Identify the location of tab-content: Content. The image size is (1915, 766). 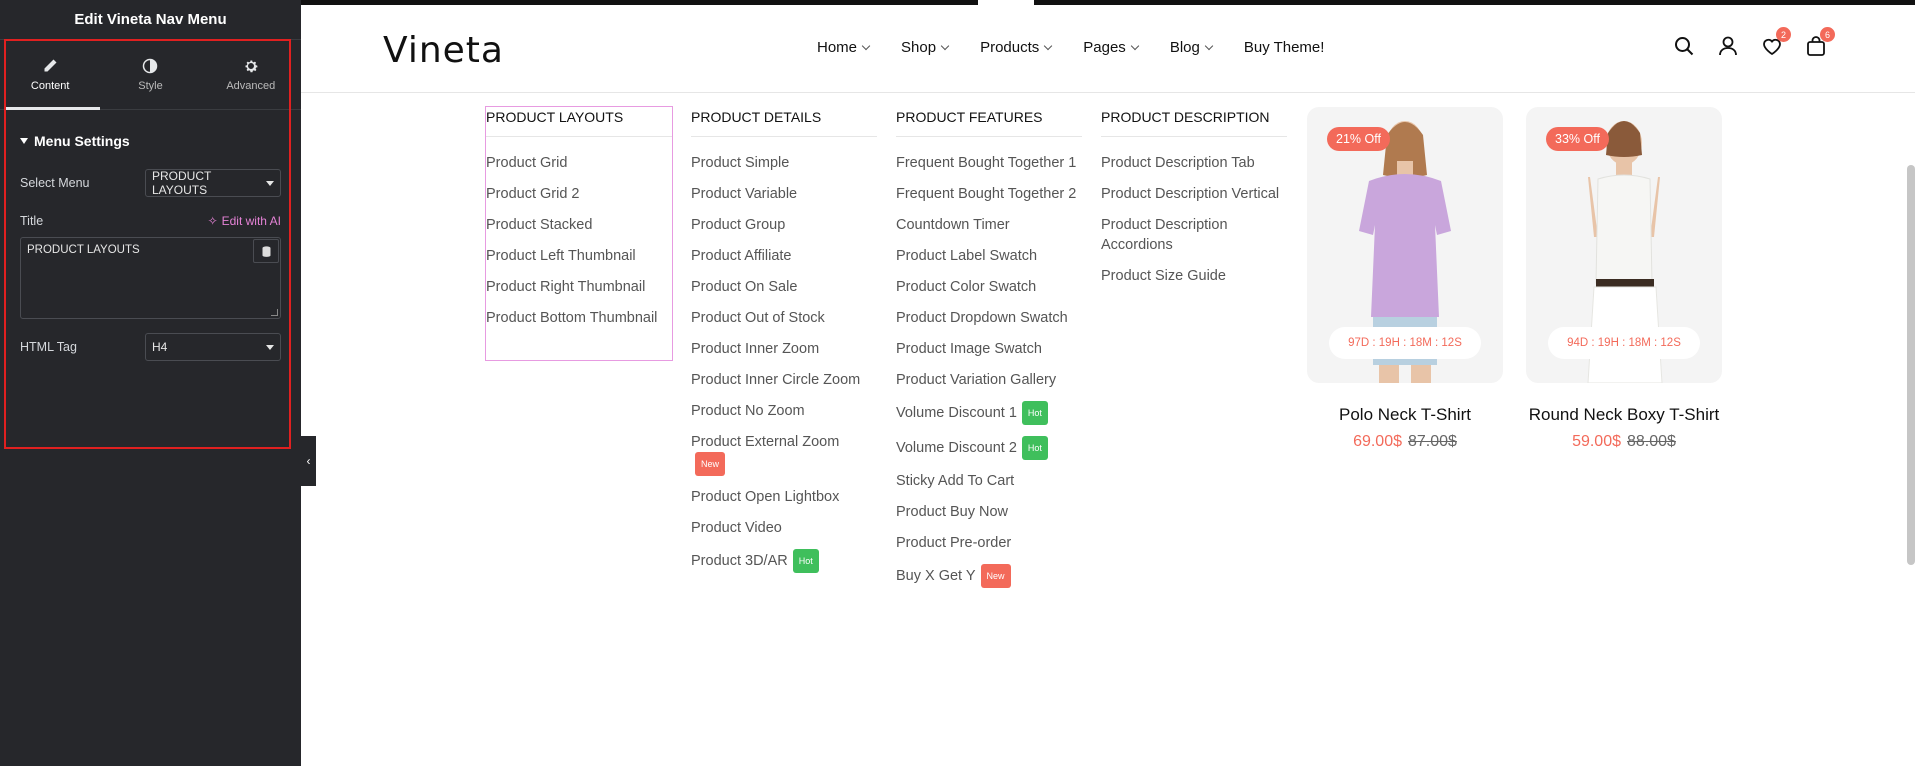
(50, 75).